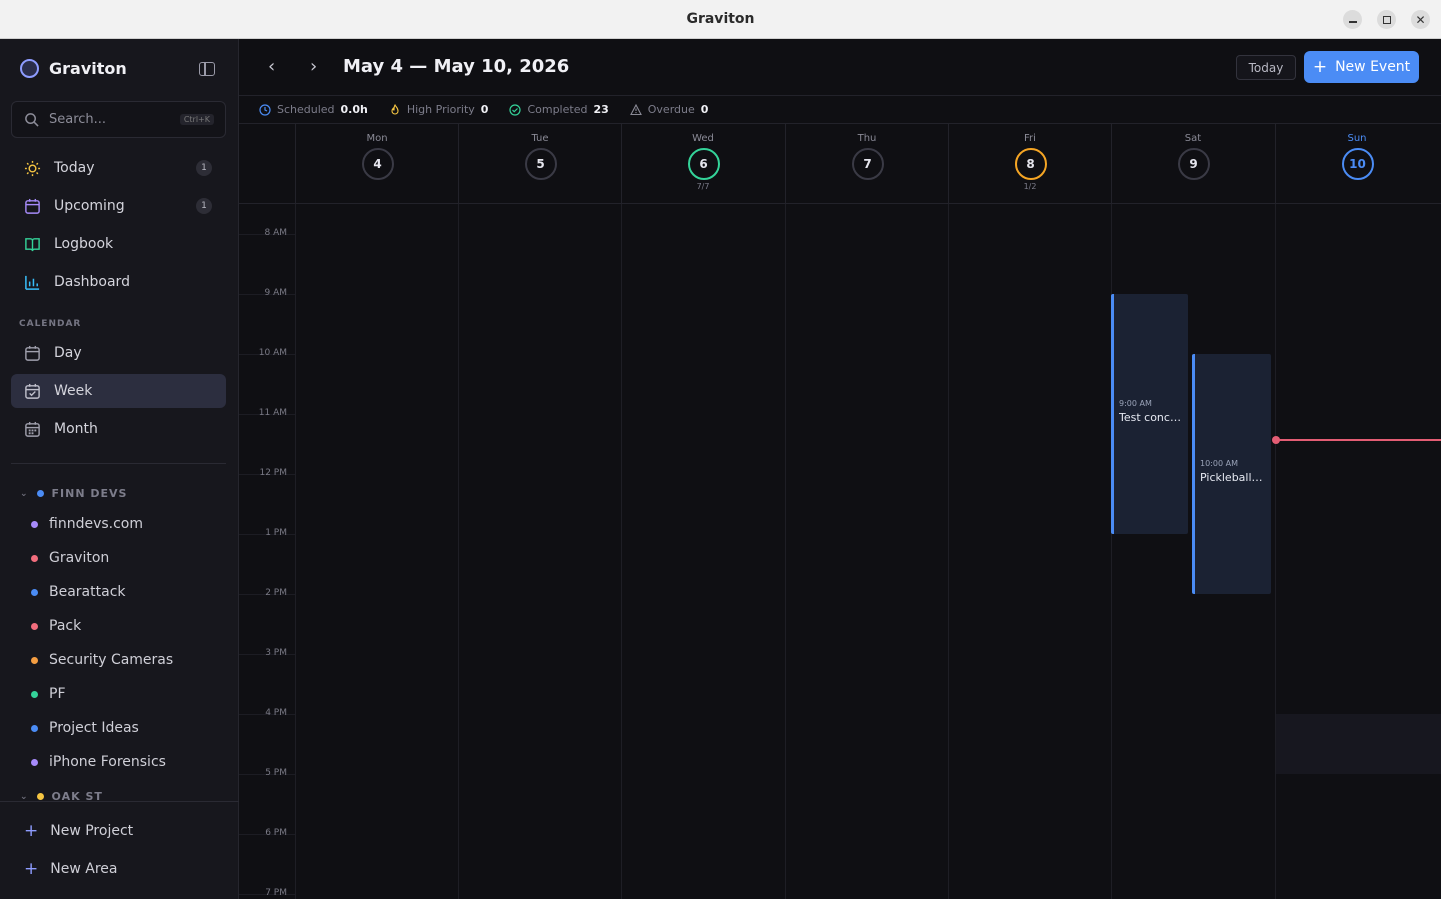 Image resolution: width=1441 pixels, height=899 pixels. I want to click on minimize-button, so click(1352, 19).